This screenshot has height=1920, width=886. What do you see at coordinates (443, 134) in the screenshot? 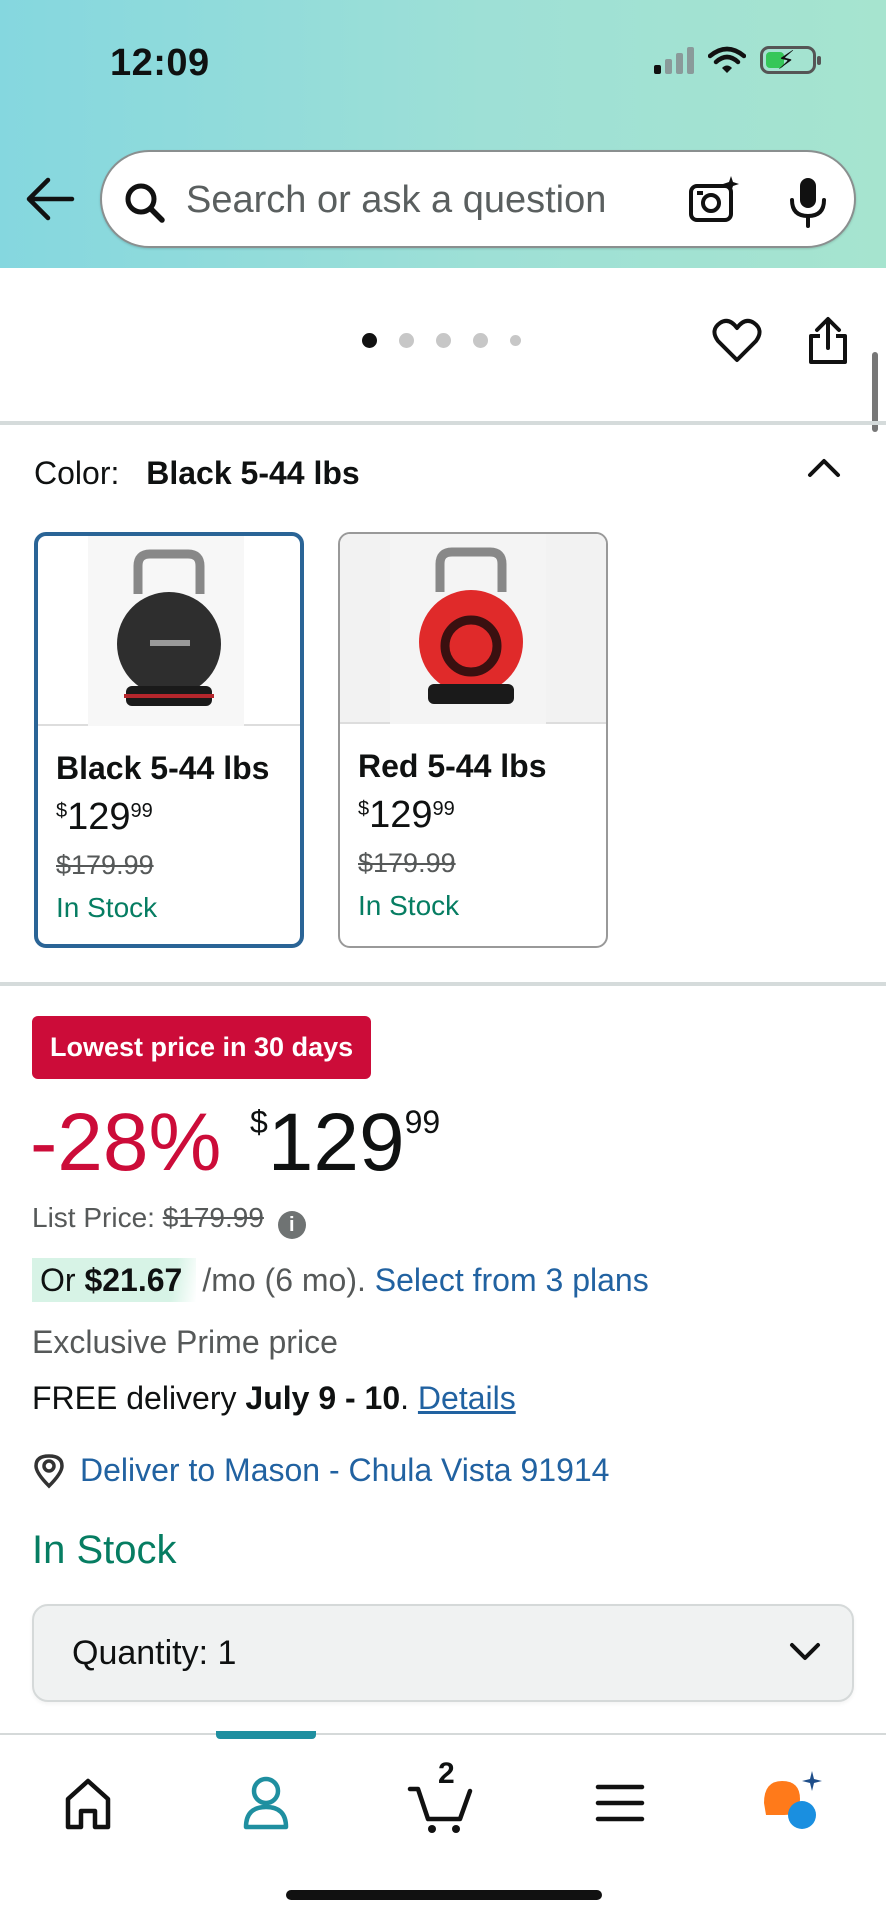
I see `app-header: 12:09 ⚡` at bounding box center [443, 134].